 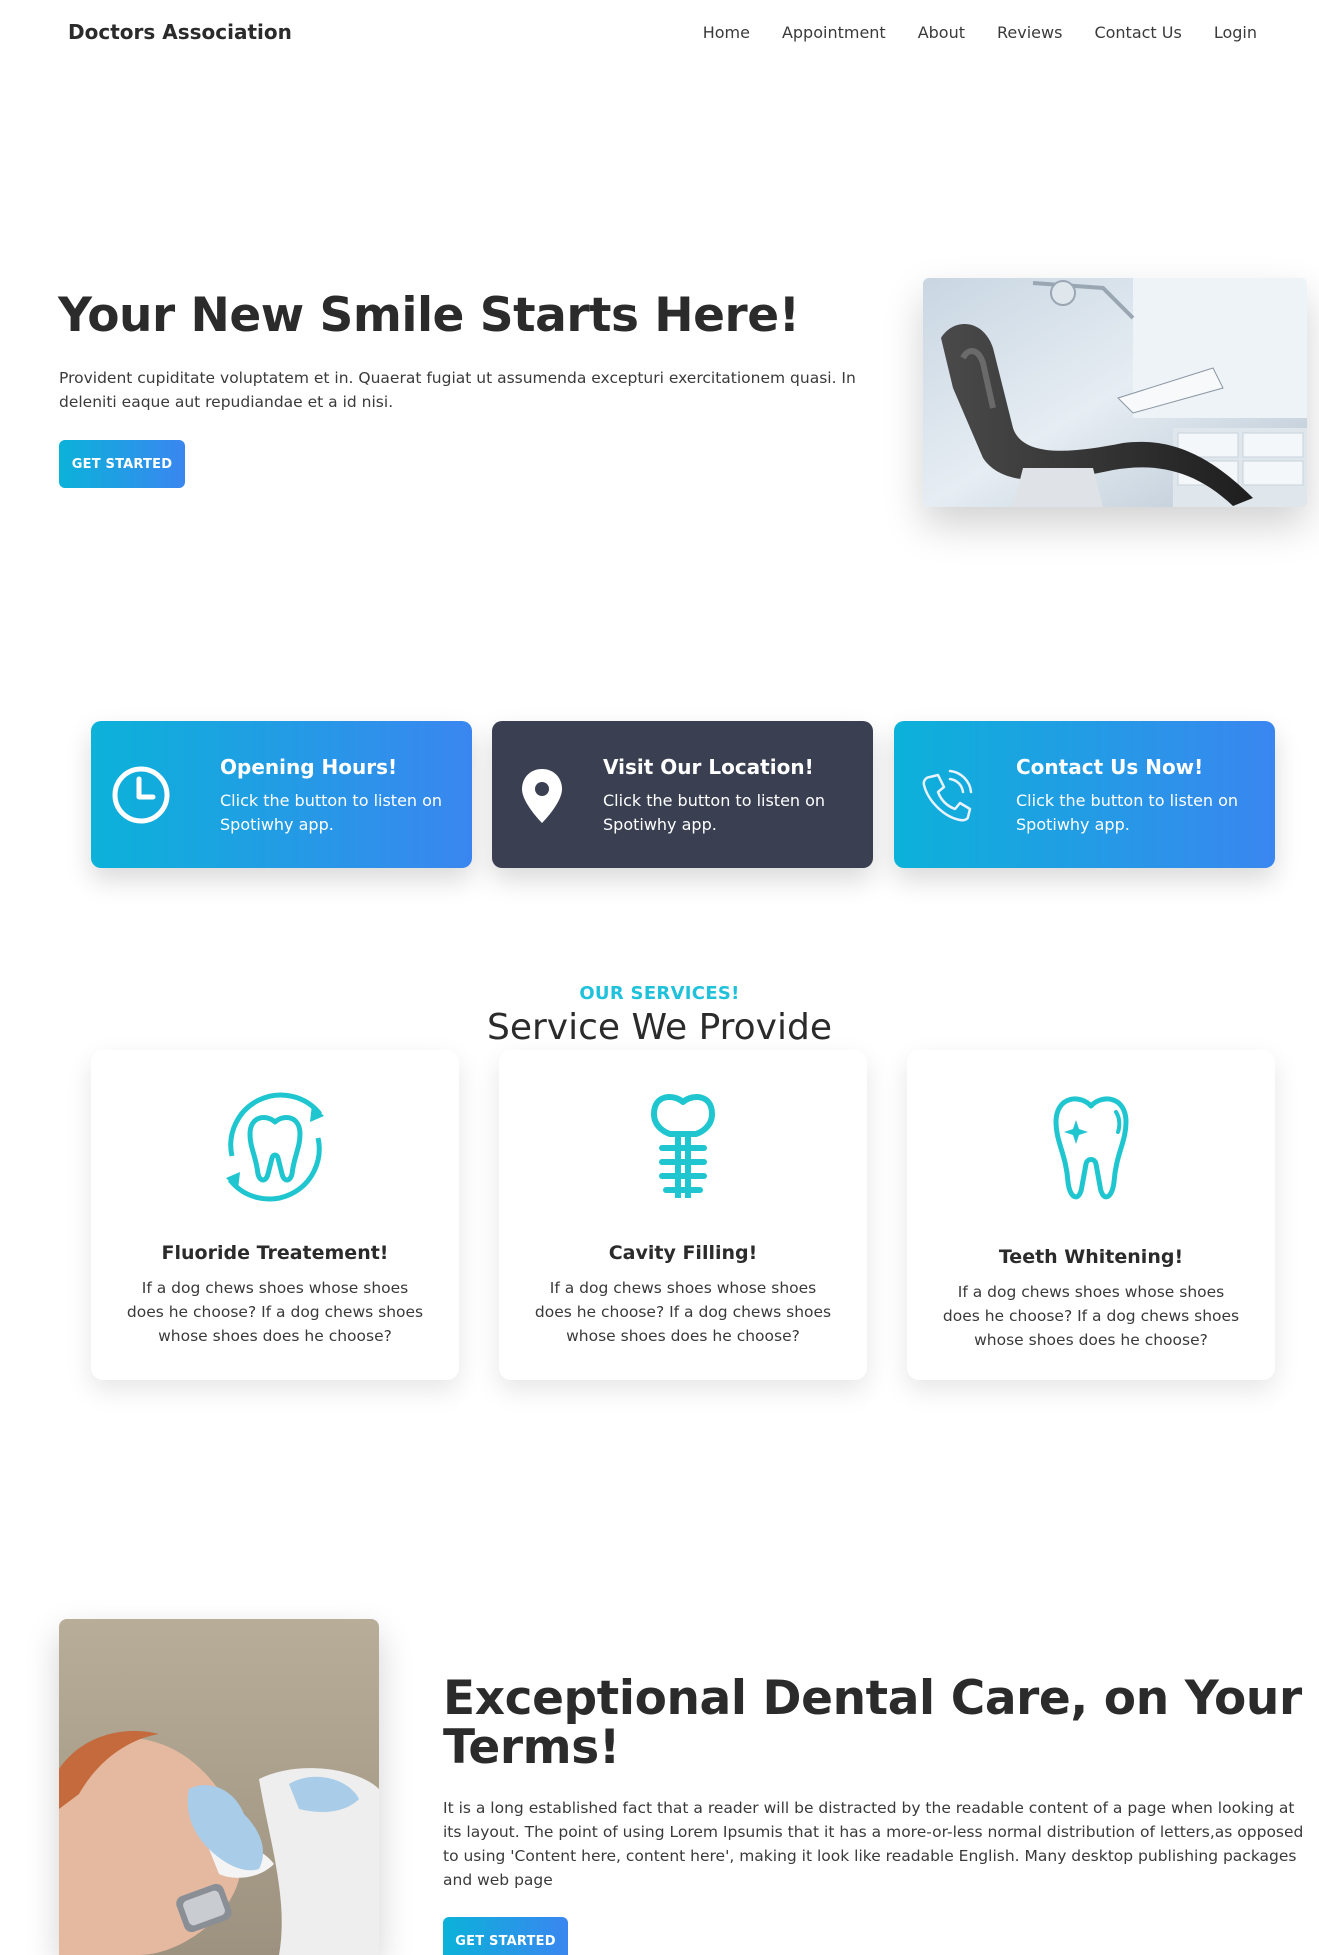 I want to click on dental-patient-image, so click(x=219, y=1787).